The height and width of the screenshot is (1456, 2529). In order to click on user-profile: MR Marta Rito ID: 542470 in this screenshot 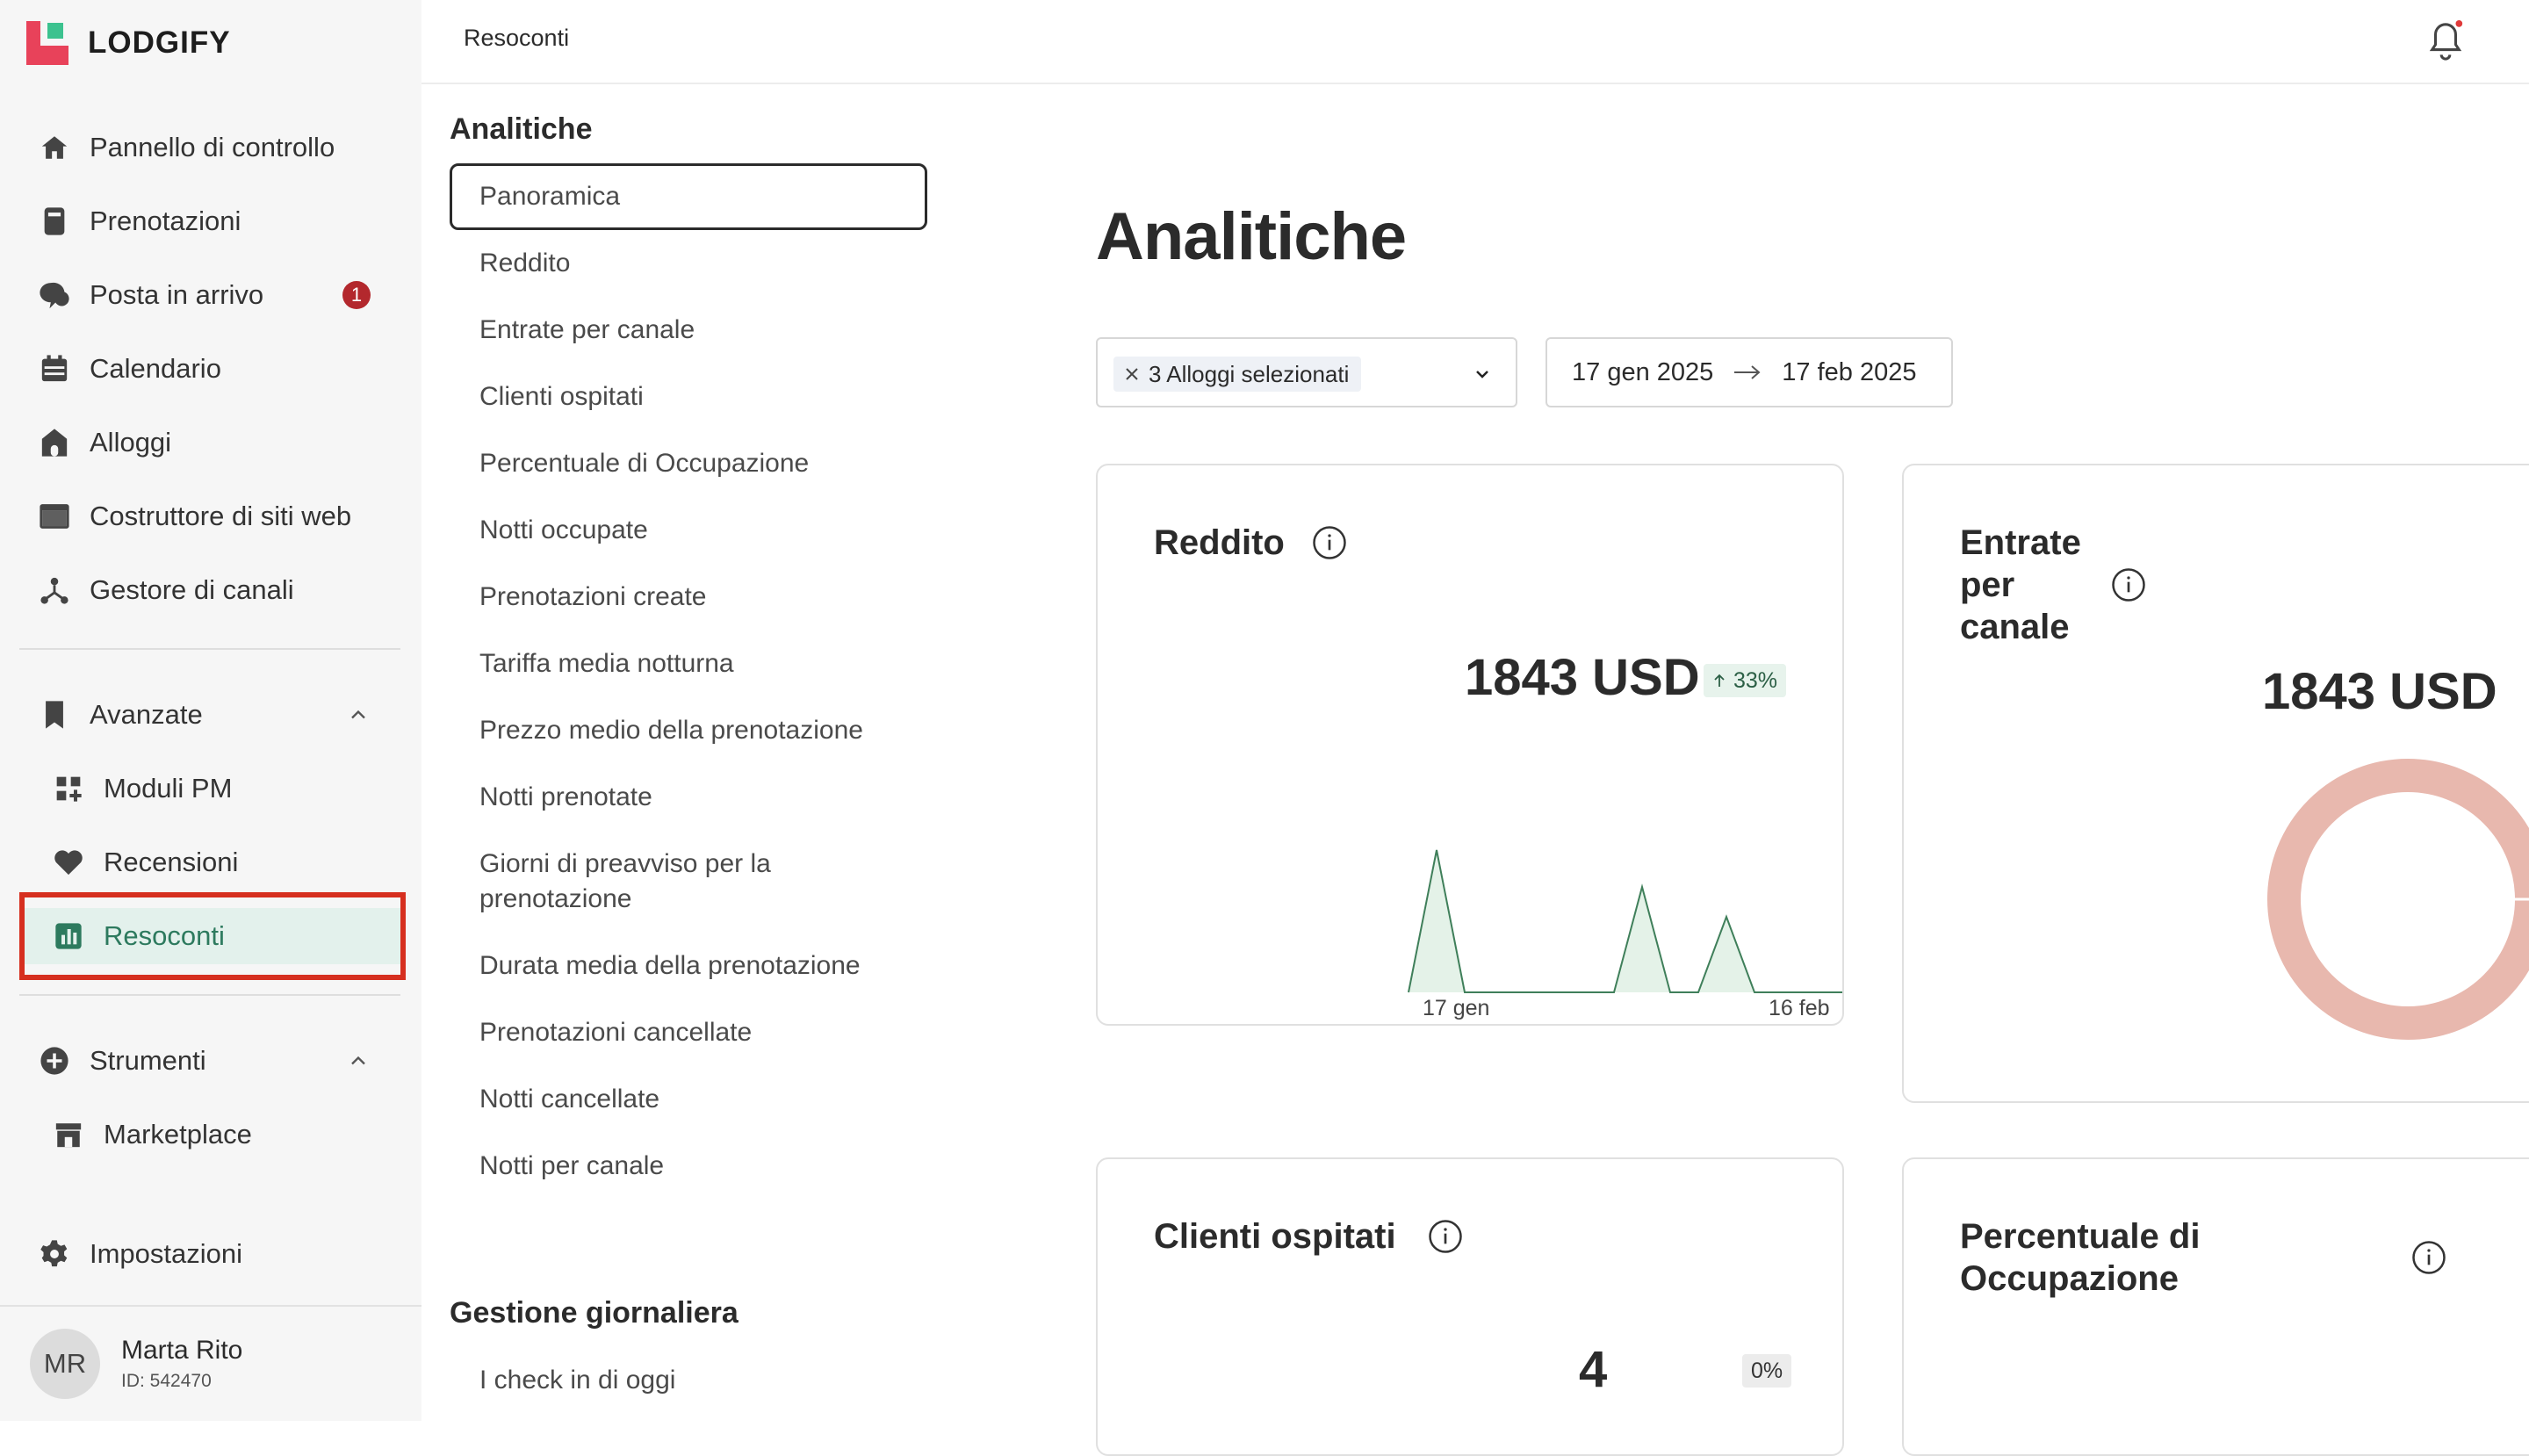, I will do `click(211, 1363)`.